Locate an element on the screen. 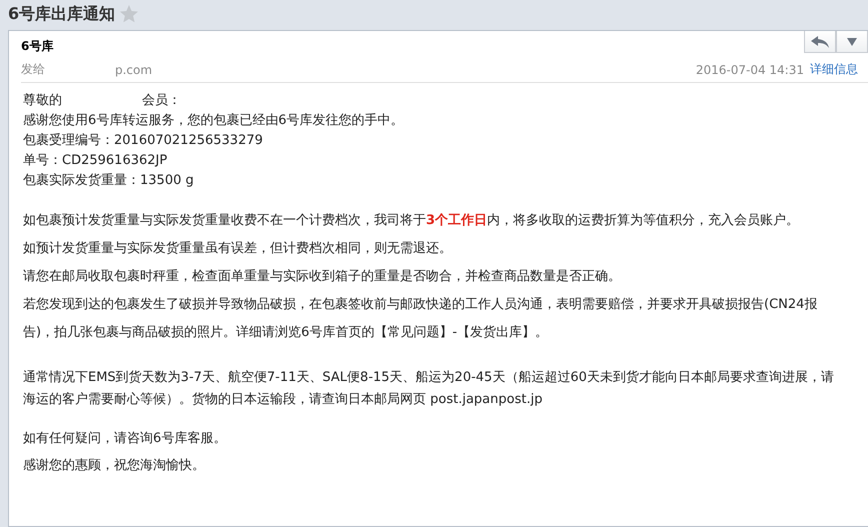  star-icon is located at coordinates (129, 14).